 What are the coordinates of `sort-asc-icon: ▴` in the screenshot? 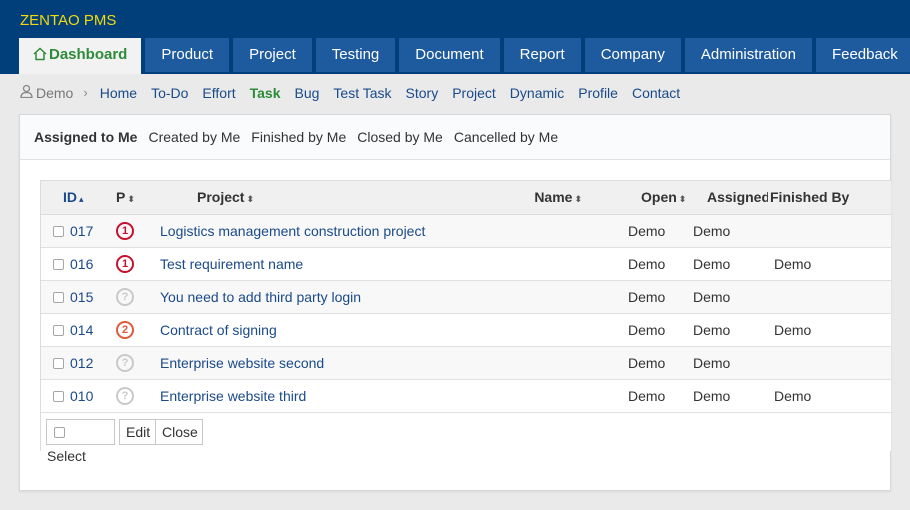 It's located at (81, 199).